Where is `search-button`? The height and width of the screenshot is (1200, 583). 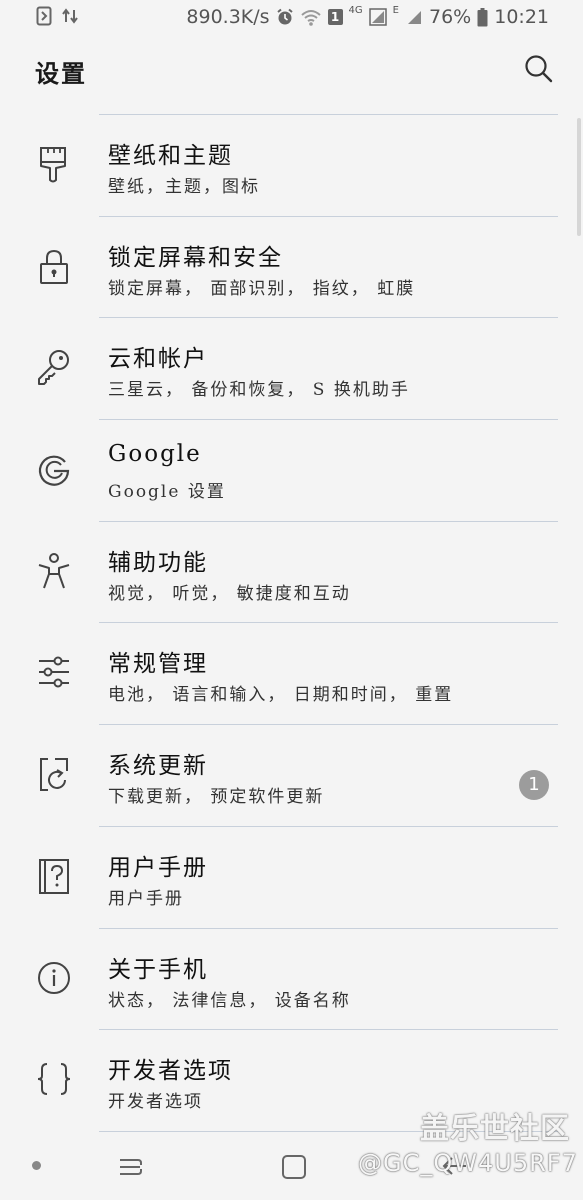
search-button is located at coordinates (538, 69).